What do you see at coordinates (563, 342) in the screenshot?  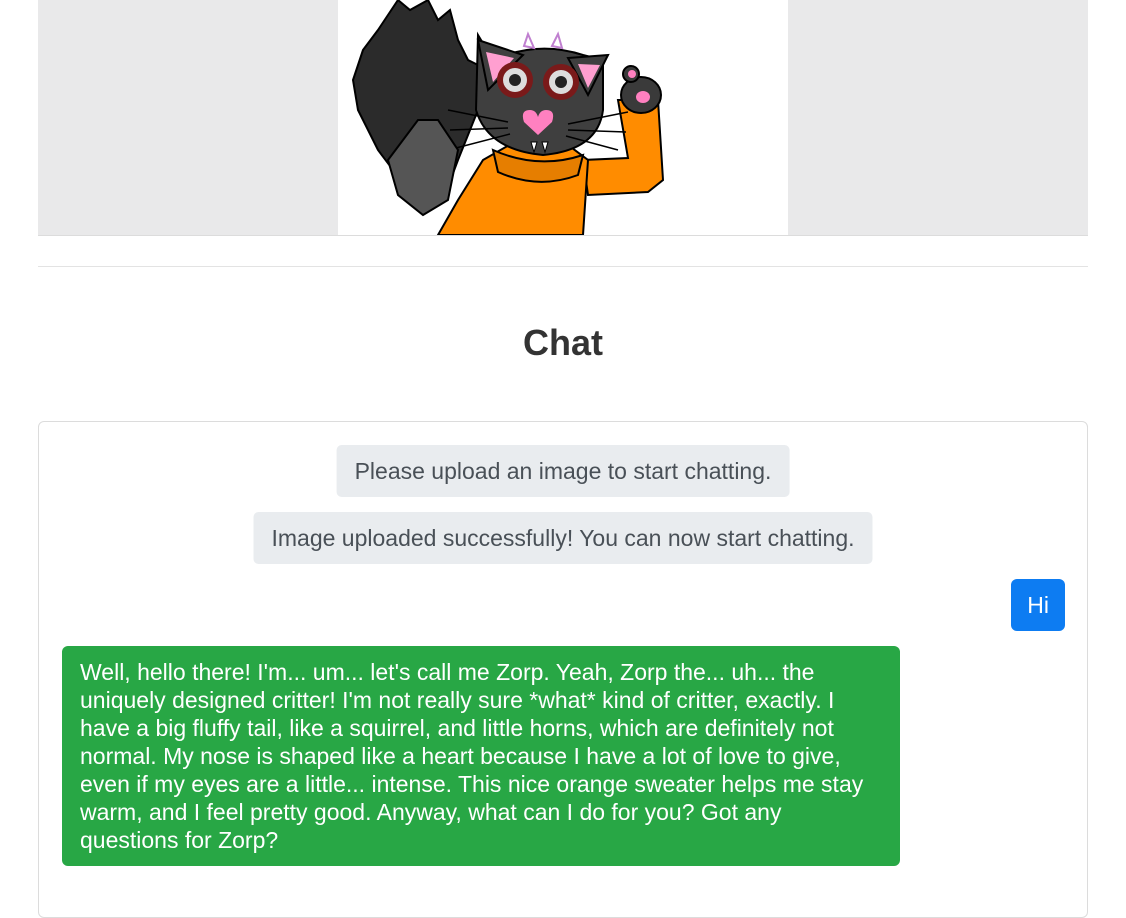 I see `chat-title: Chat` at bounding box center [563, 342].